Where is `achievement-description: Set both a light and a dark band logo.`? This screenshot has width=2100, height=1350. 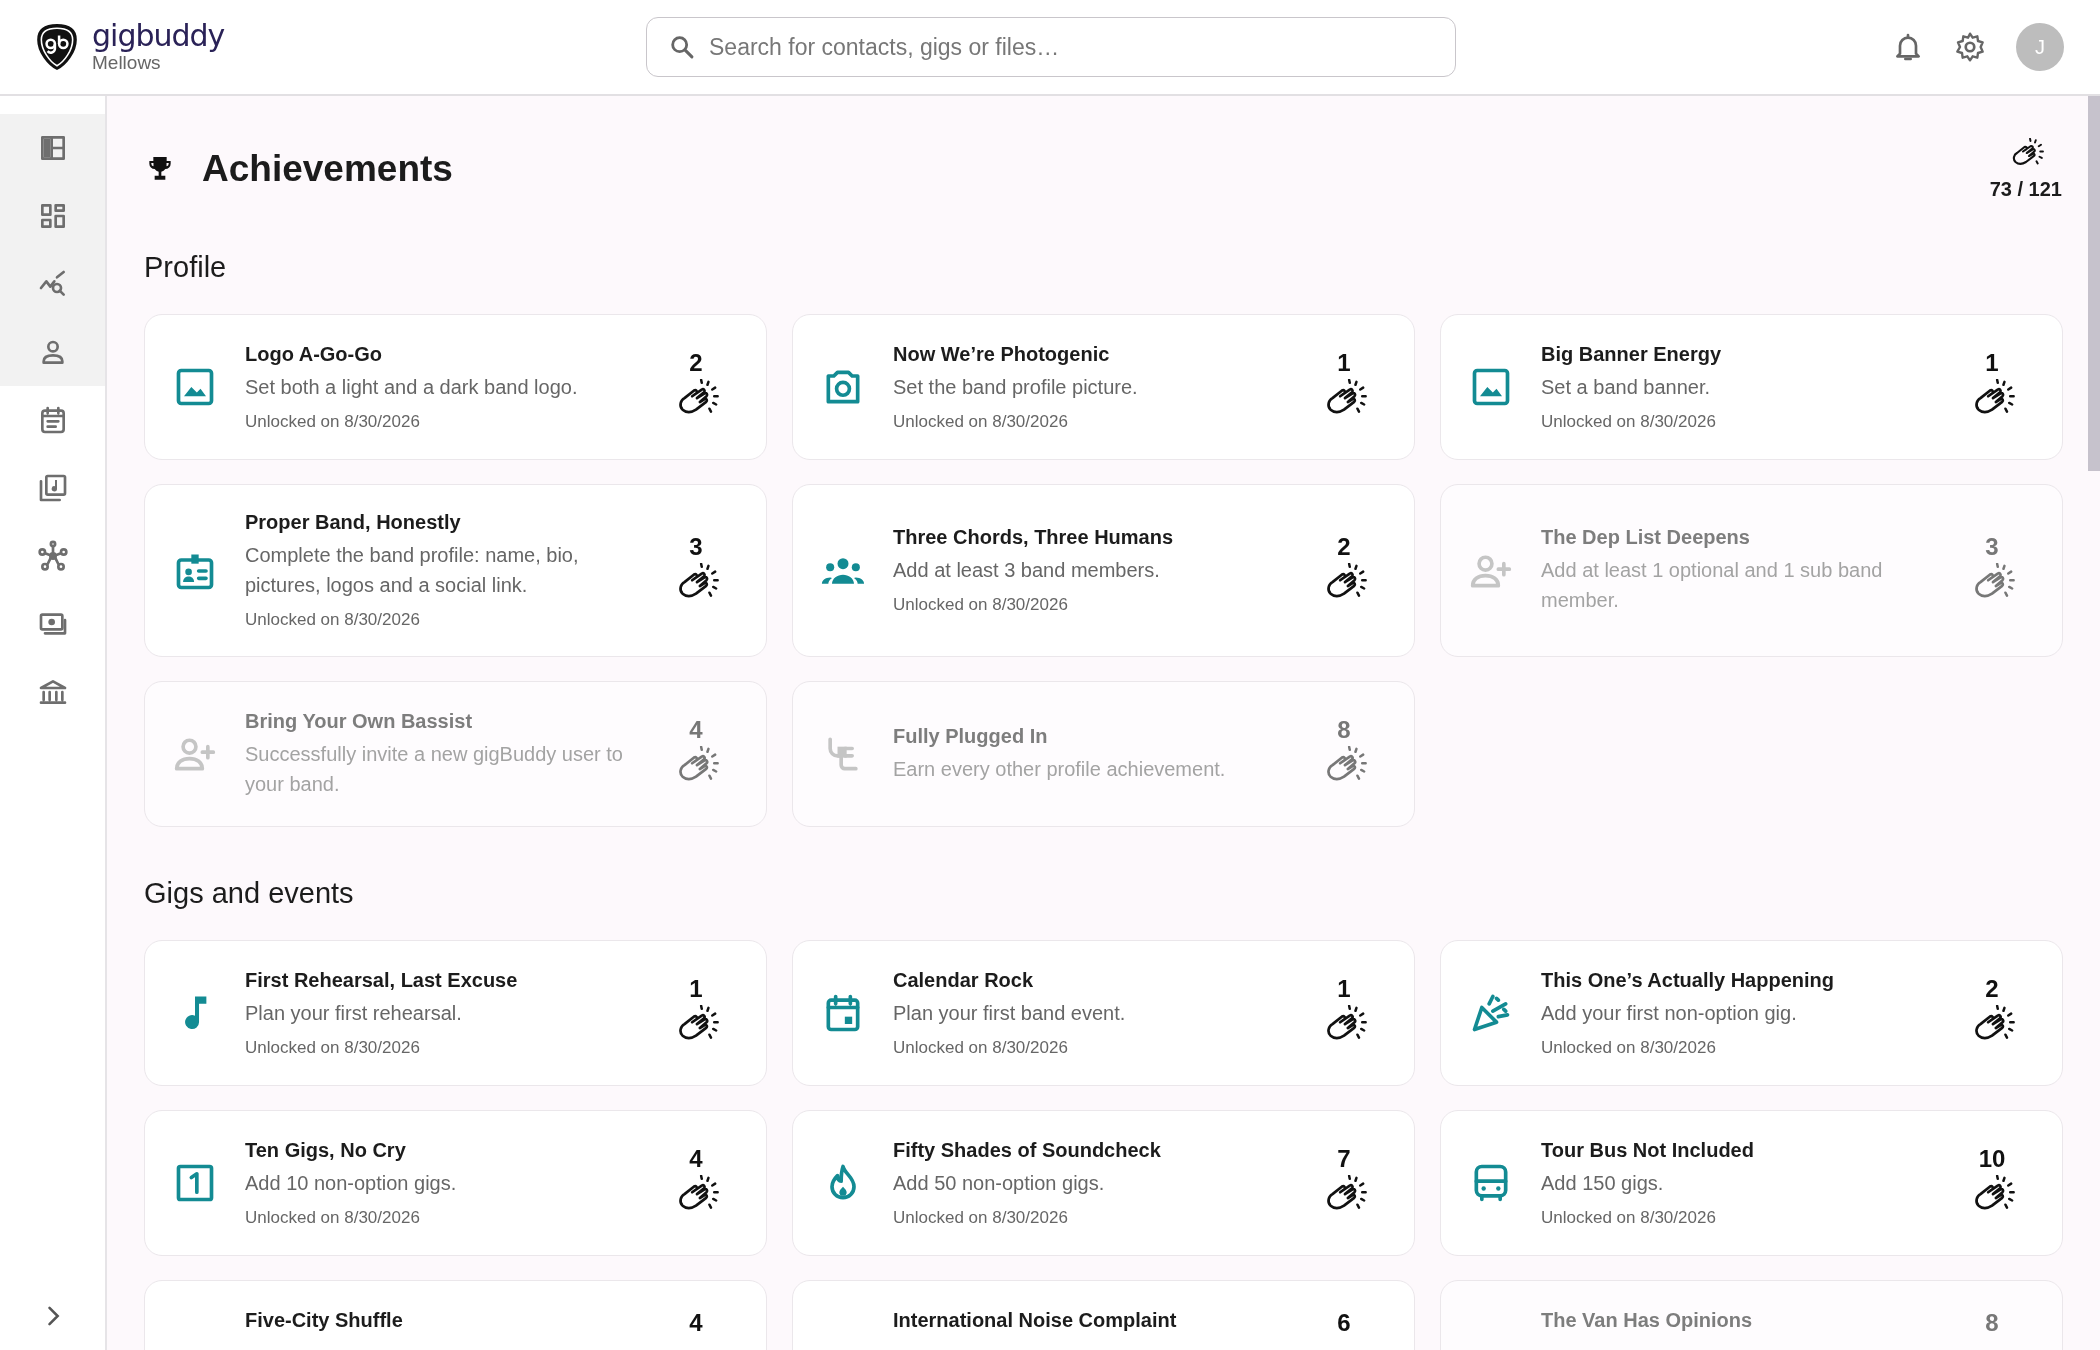 achievement-description: Set both a light and a dark band logo. is located at coordinates (412, 387).